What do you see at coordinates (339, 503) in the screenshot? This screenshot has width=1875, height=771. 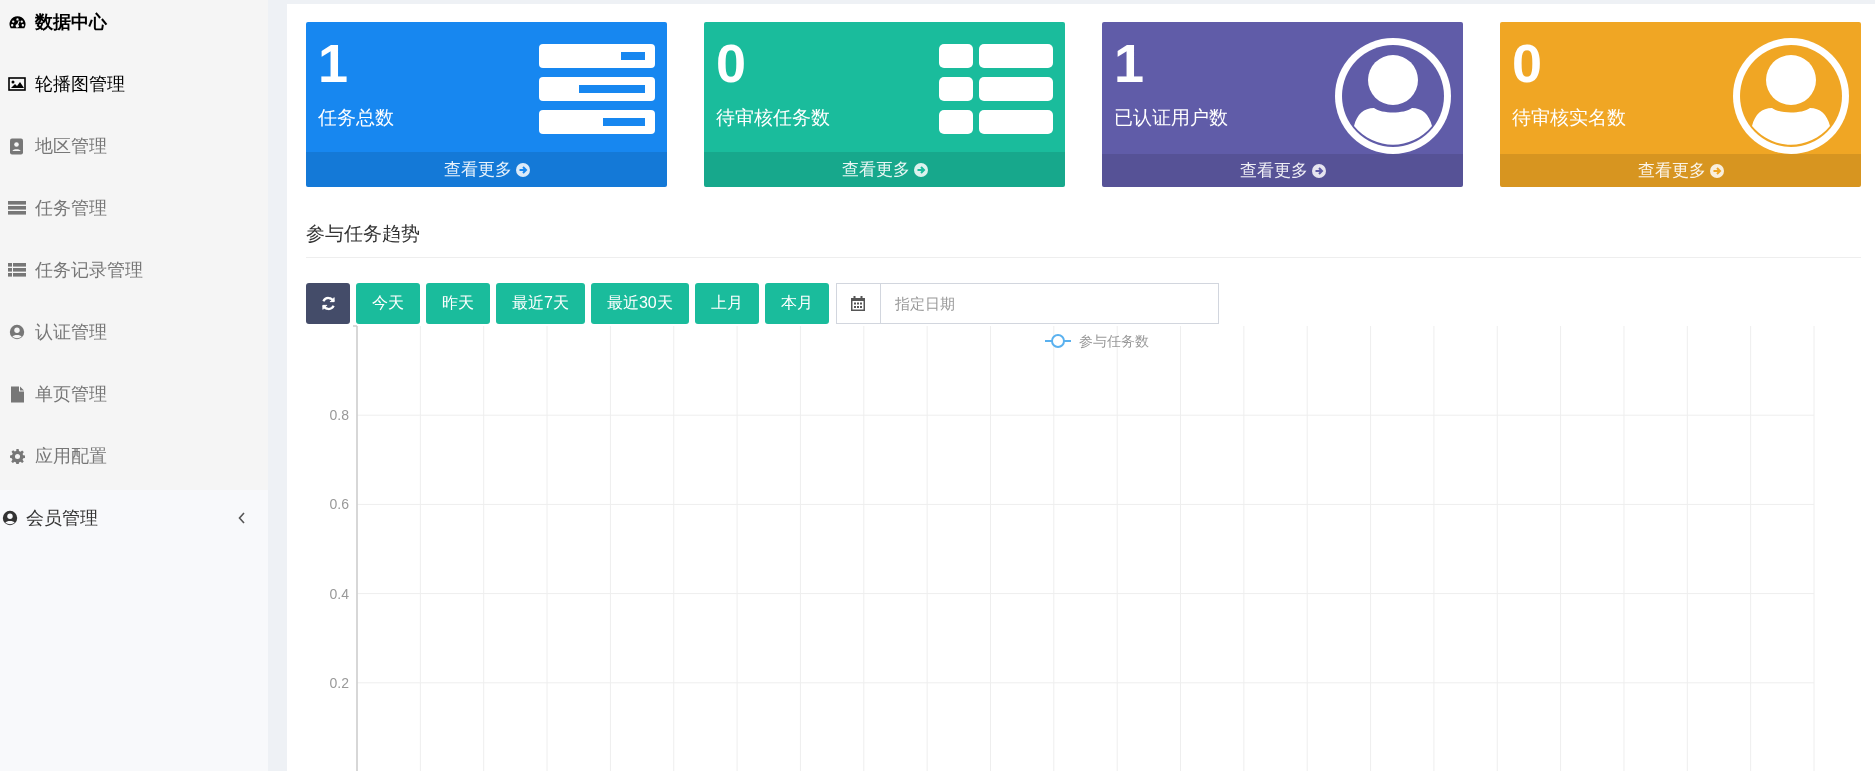 I see `y-tick-label: 0.6` at bounding box center [339, 503].